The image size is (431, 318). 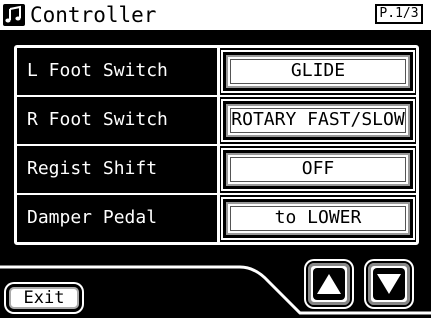 I want to click on exit-button: Exit, so click(x=44, y=298).